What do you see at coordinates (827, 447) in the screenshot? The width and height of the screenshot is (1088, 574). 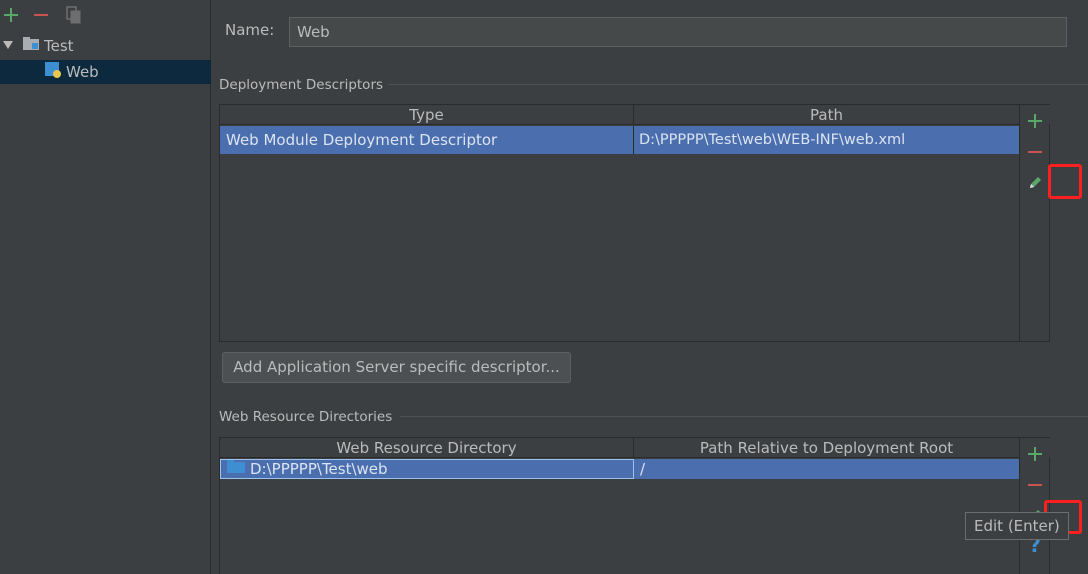 I see `column-header-relative-path: Path Relative to Deployment Root` at bounding box center [827, 447].